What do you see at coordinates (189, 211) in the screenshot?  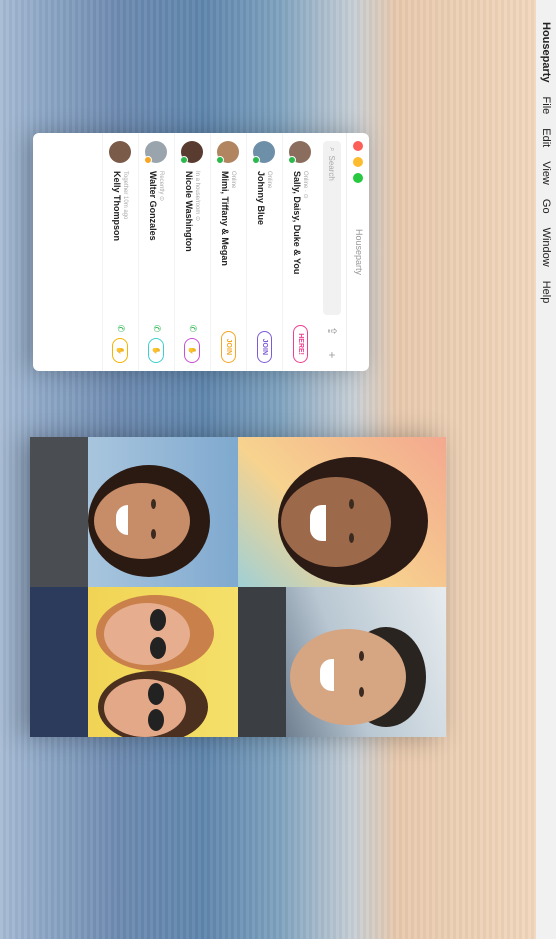 I see `contact-name: Nicole Washington` at bounding box center [189, 211].